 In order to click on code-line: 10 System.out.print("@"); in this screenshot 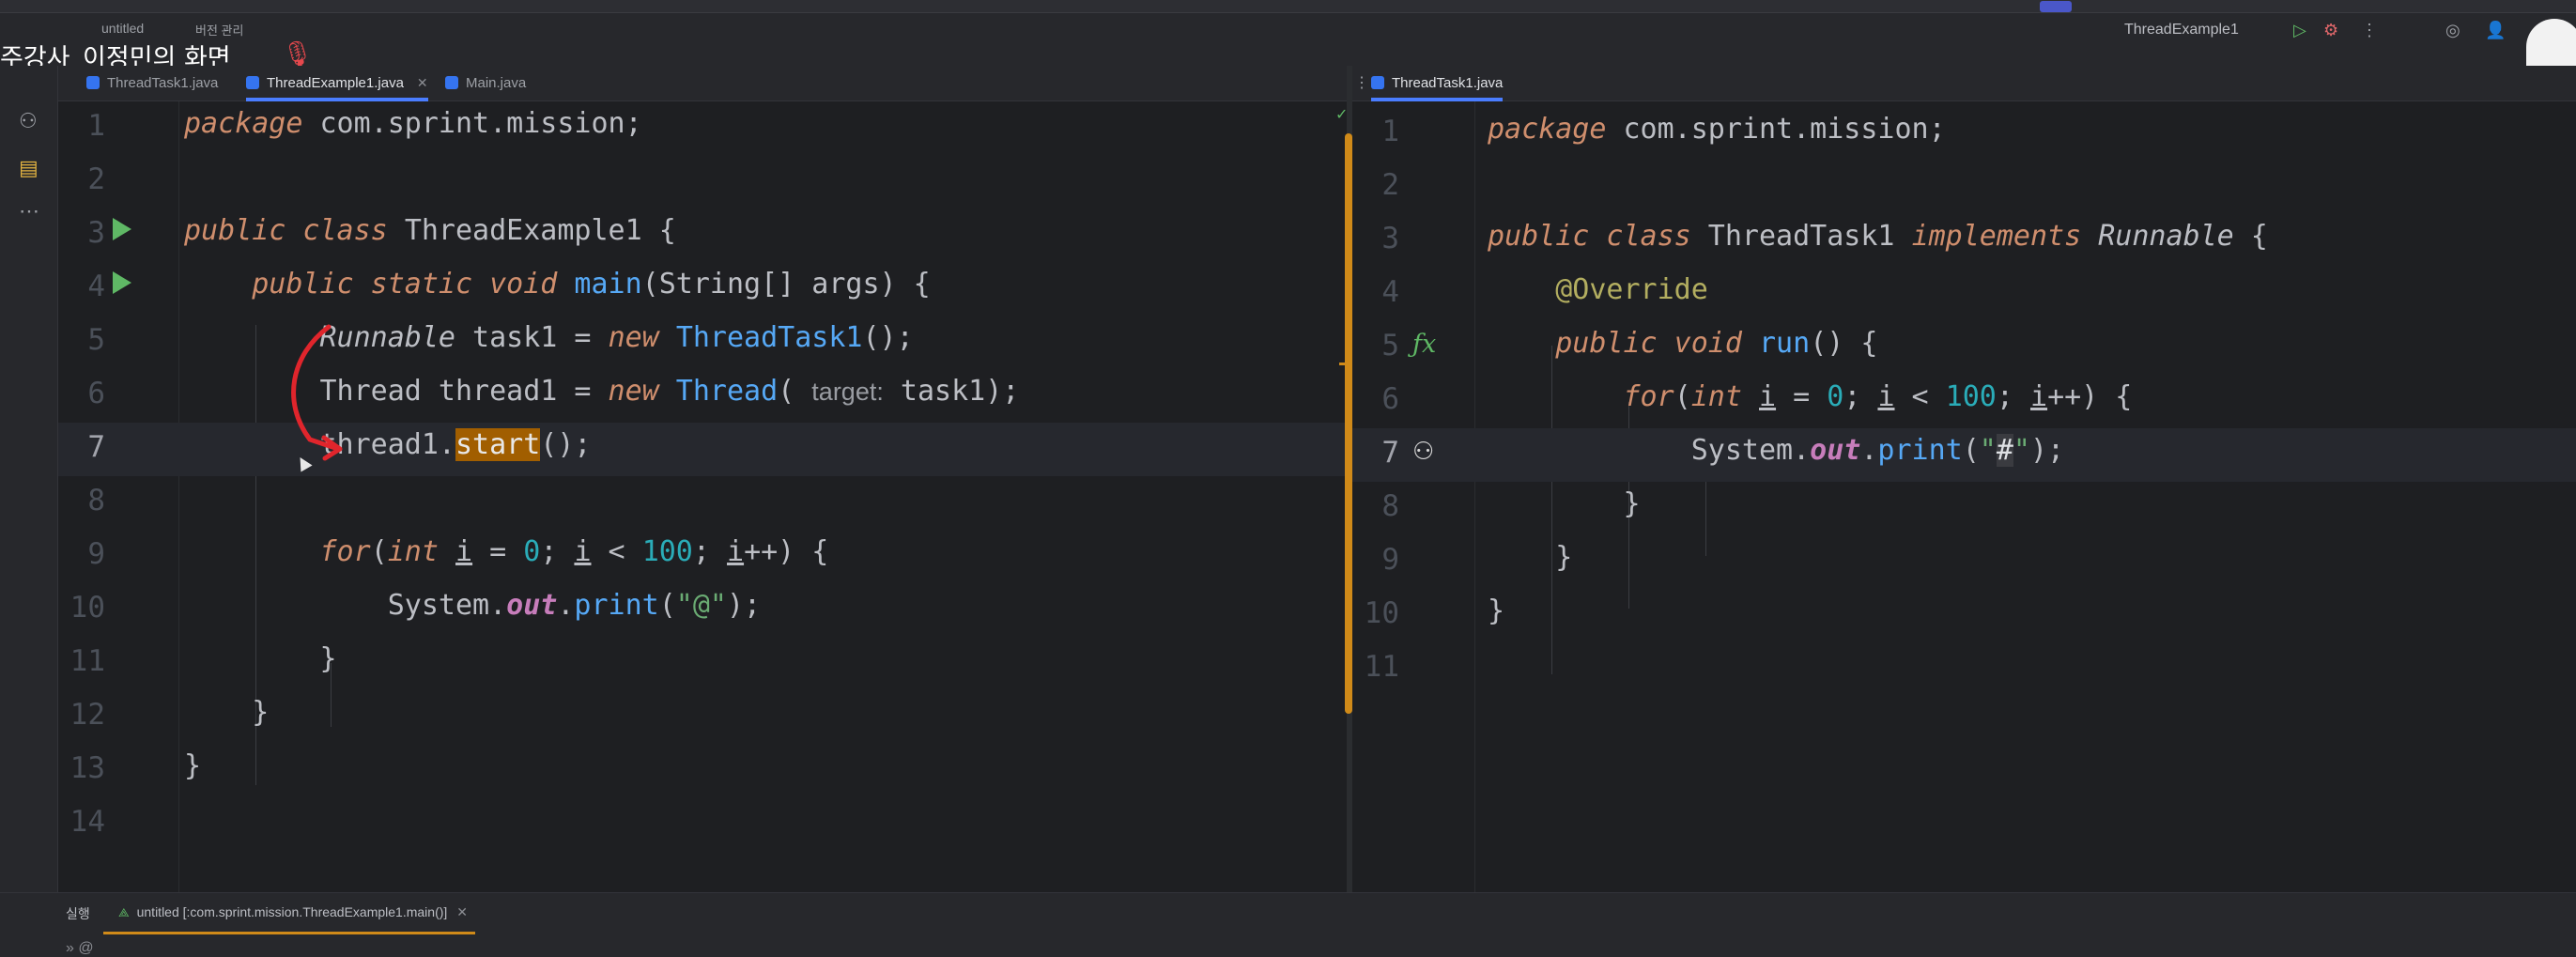, I will do `click(702, 610)`.